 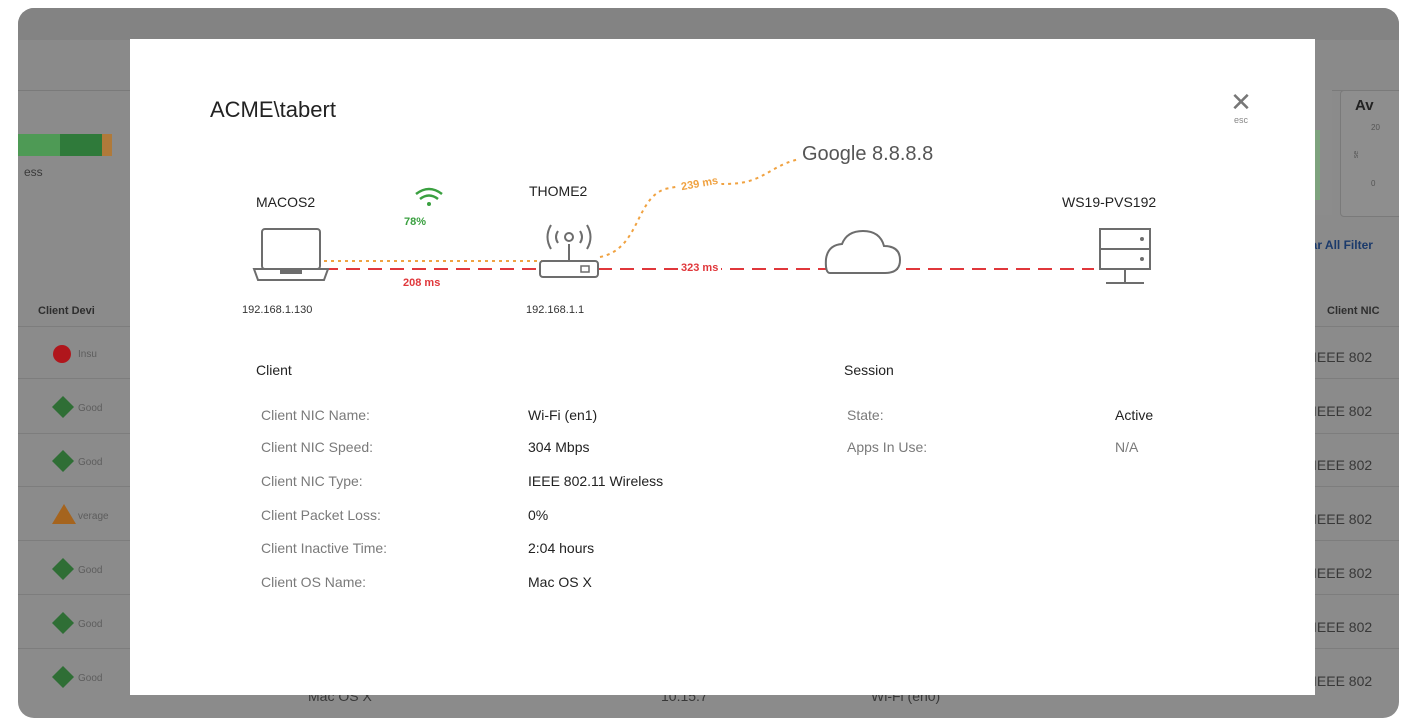 What do you see at coordinates (1125, 256) in the screenshot?
I see `server-icon` at bounding box center [1125, 256].